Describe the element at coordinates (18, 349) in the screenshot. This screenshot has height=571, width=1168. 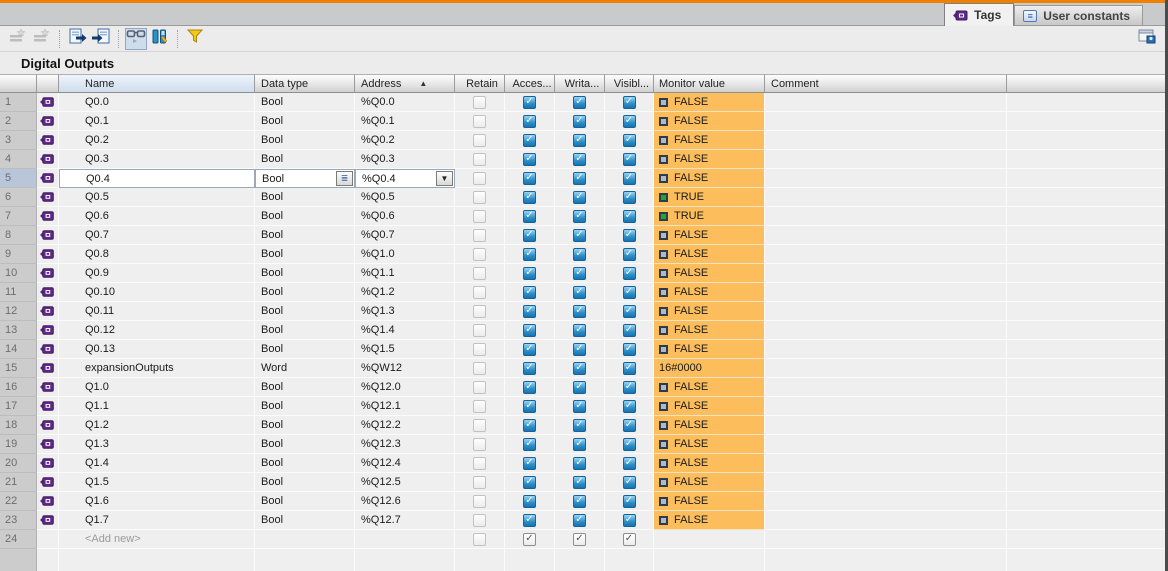
I see `row-number: 14` at that location.